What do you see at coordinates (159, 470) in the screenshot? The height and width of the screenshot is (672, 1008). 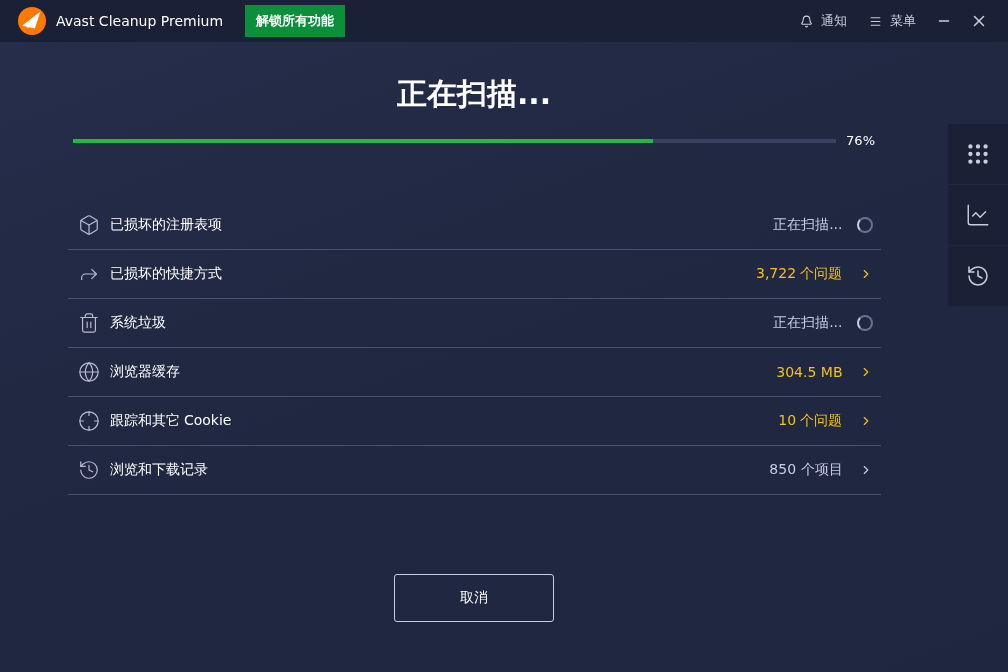 I see `scan-item-label: 浏览和下载记录` at bounding box center [159, 470].